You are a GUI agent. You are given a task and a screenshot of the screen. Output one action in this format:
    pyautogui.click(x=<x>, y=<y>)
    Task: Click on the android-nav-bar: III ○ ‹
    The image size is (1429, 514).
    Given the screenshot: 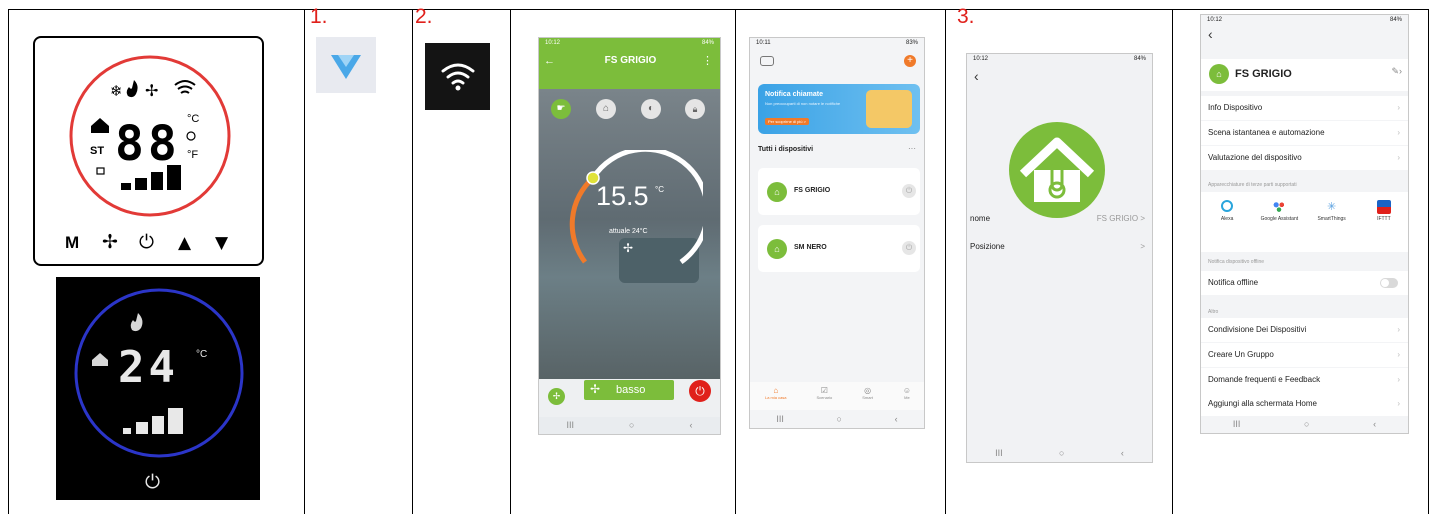 What is the action you would take?
    pyautogui.click(x=629, y=425)
    